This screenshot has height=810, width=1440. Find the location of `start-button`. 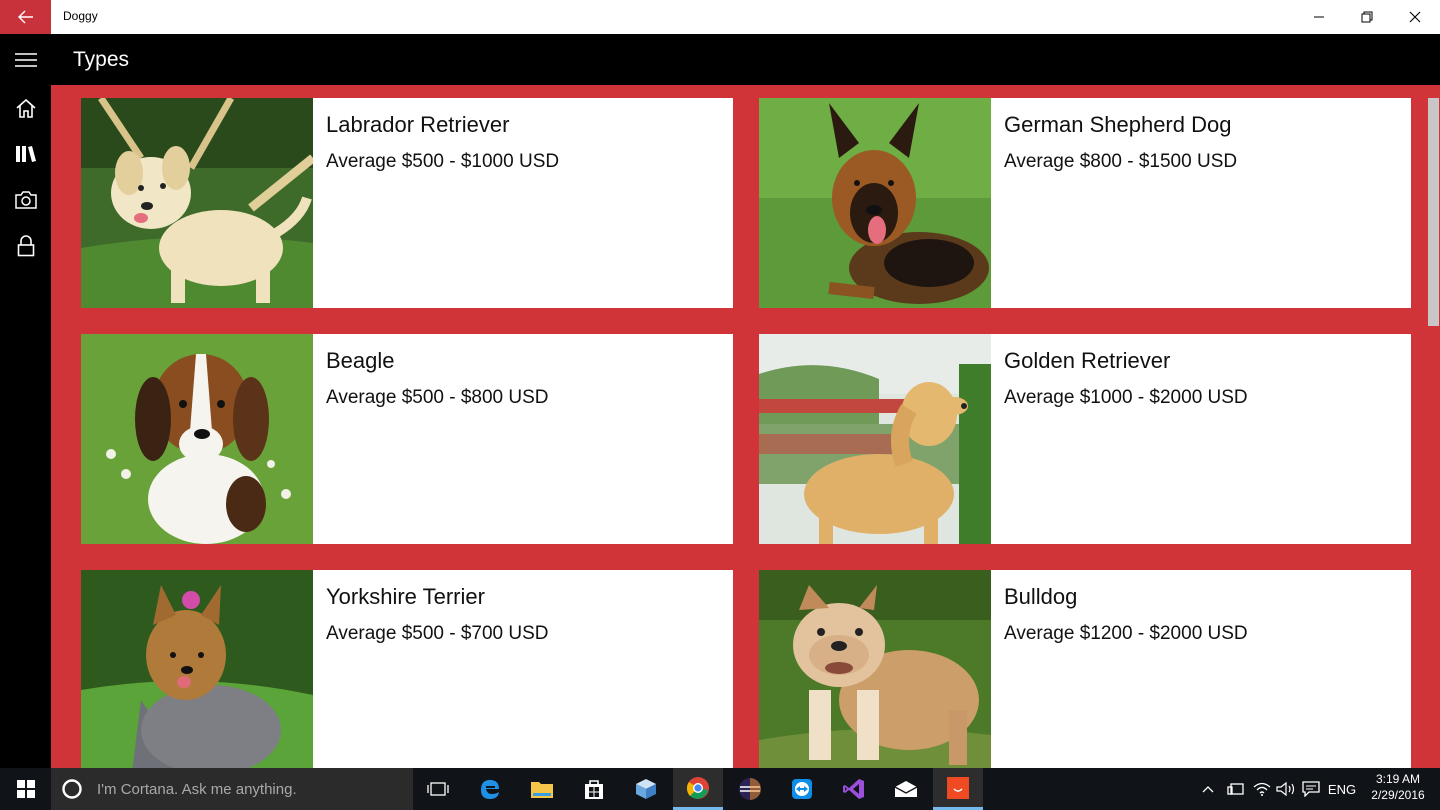

start-button is located at coordinates (25, 789).